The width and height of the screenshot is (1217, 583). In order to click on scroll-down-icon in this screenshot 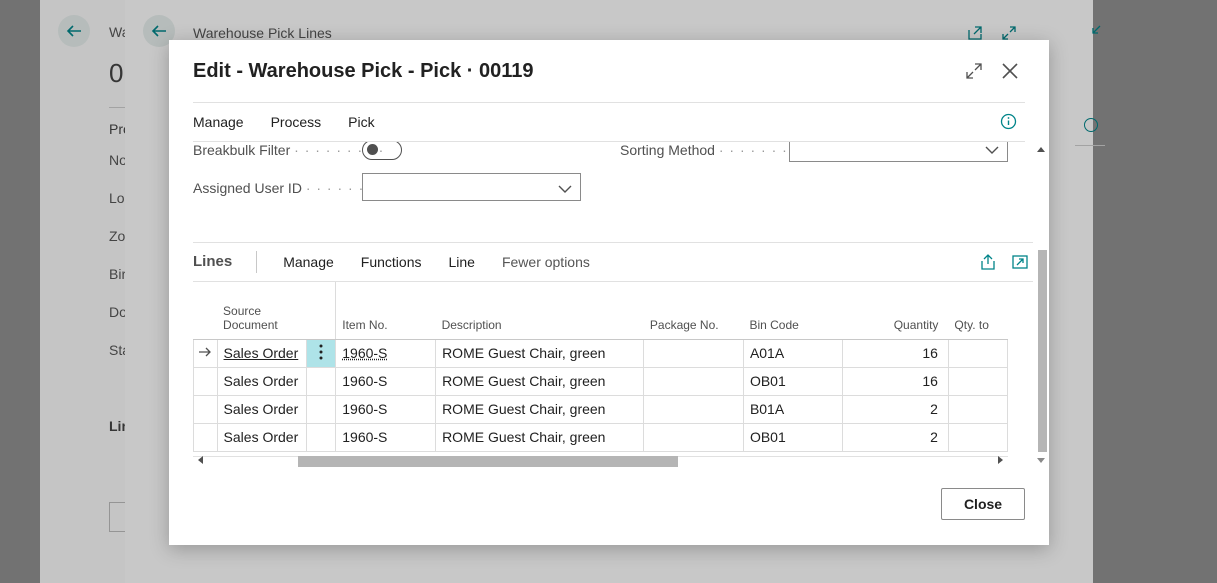, I will do `click(1041, 460)`.